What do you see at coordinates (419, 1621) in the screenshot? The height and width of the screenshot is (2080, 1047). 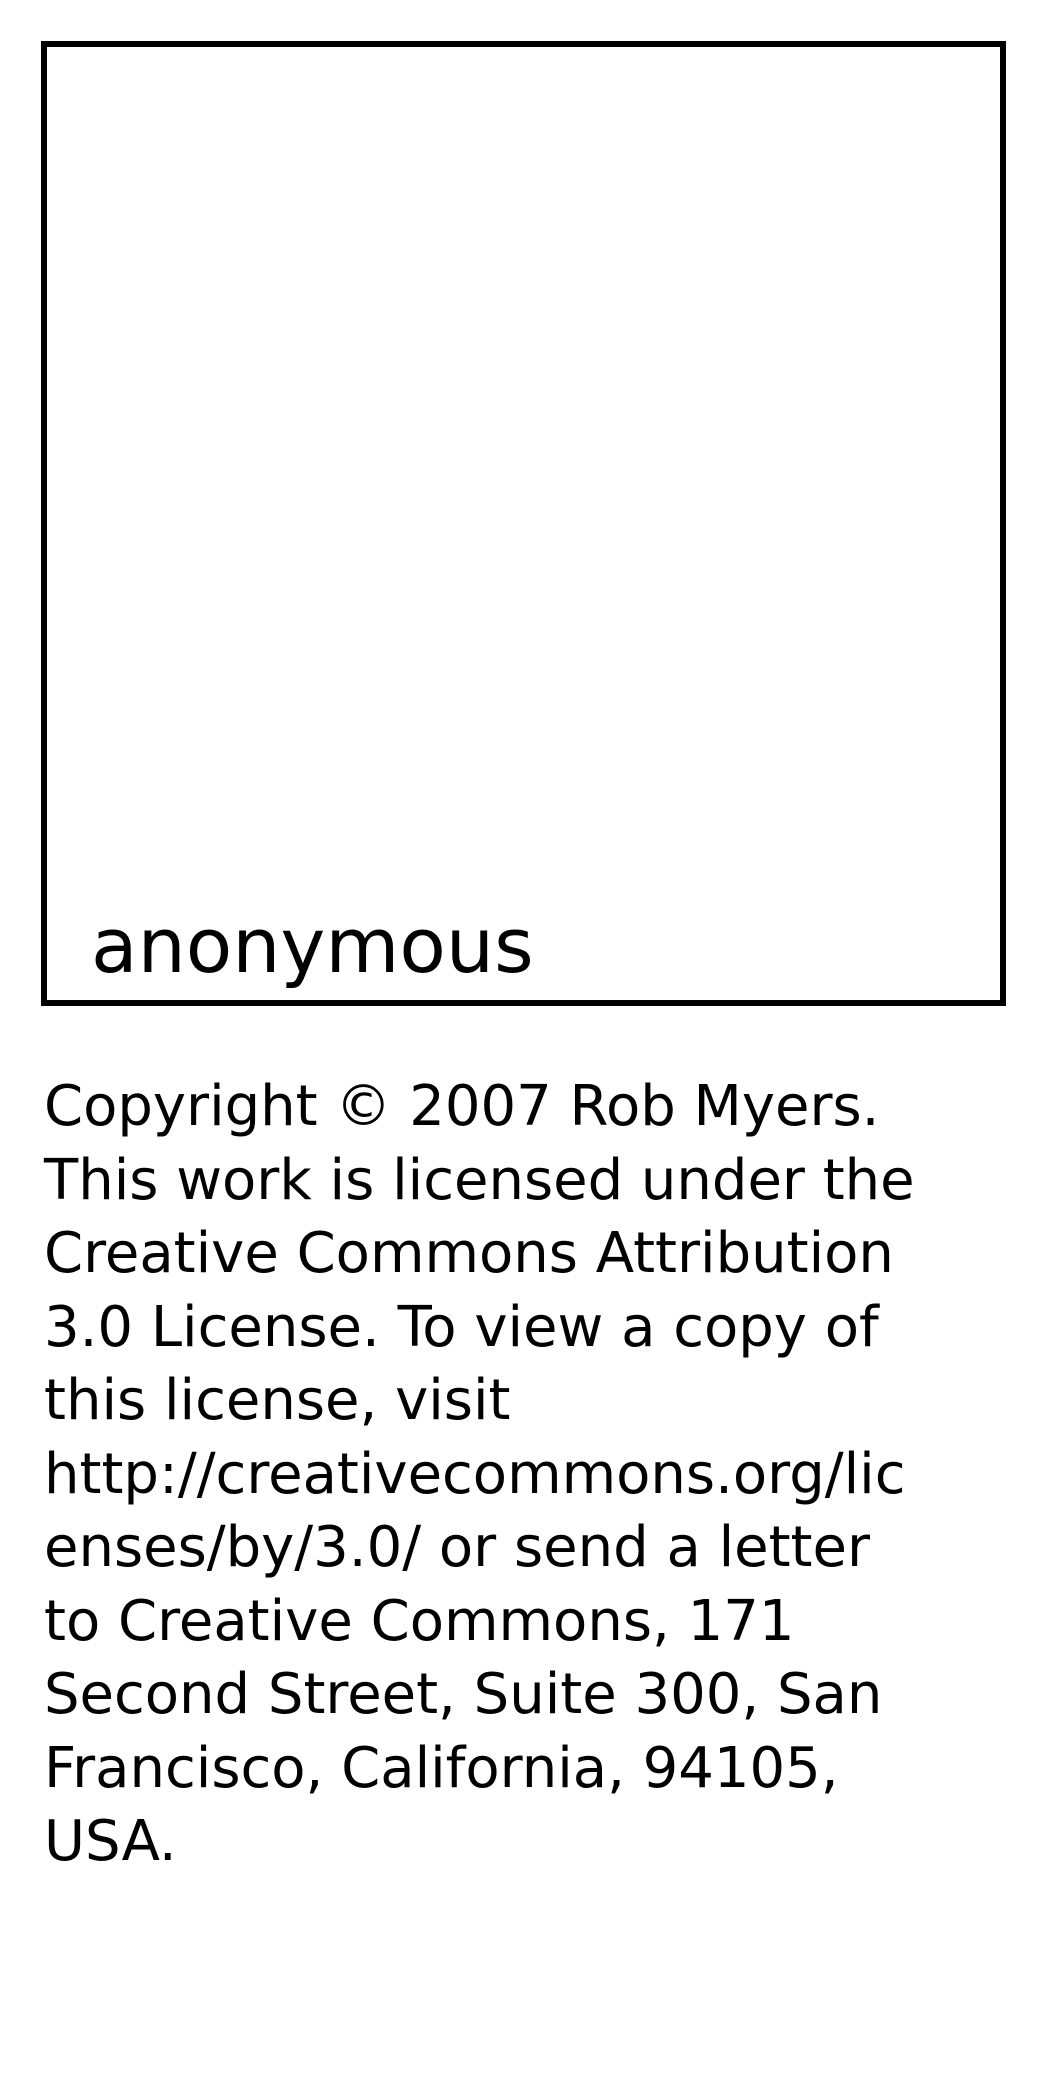 I see `license-line: to Creative Commons, 171` at bounding box center [419, 1621].